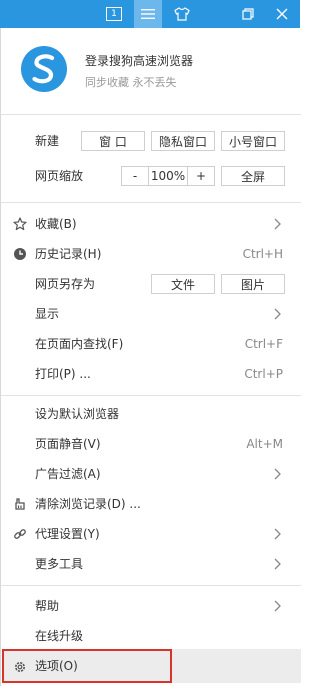 The width and height of the screenshot is (320, 686). Describe the element at coordinates (151, 564) in the screenshot. I see `menu-item-more-tools: 更多工具` at that location.